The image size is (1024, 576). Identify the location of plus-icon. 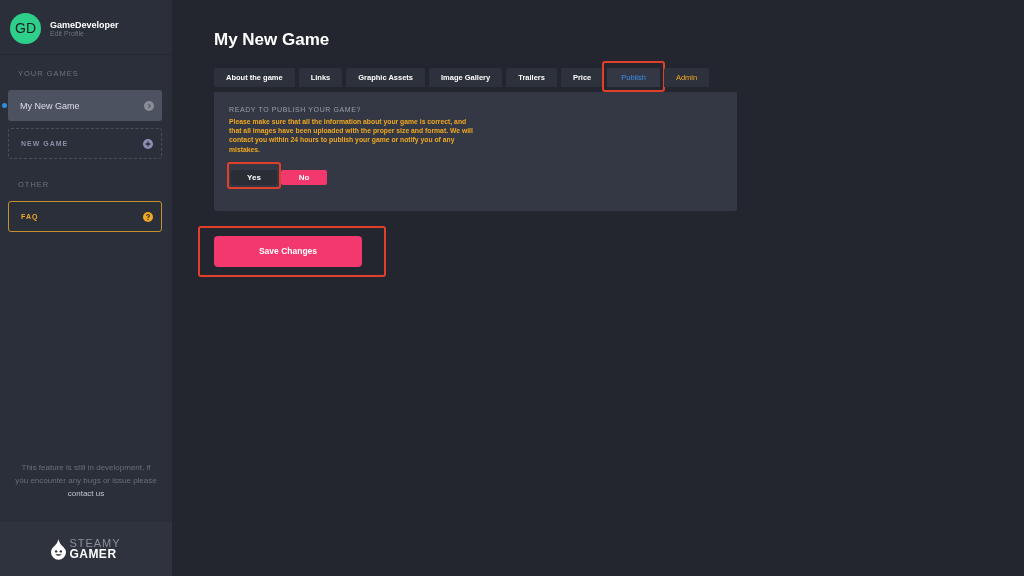
(148, 143).